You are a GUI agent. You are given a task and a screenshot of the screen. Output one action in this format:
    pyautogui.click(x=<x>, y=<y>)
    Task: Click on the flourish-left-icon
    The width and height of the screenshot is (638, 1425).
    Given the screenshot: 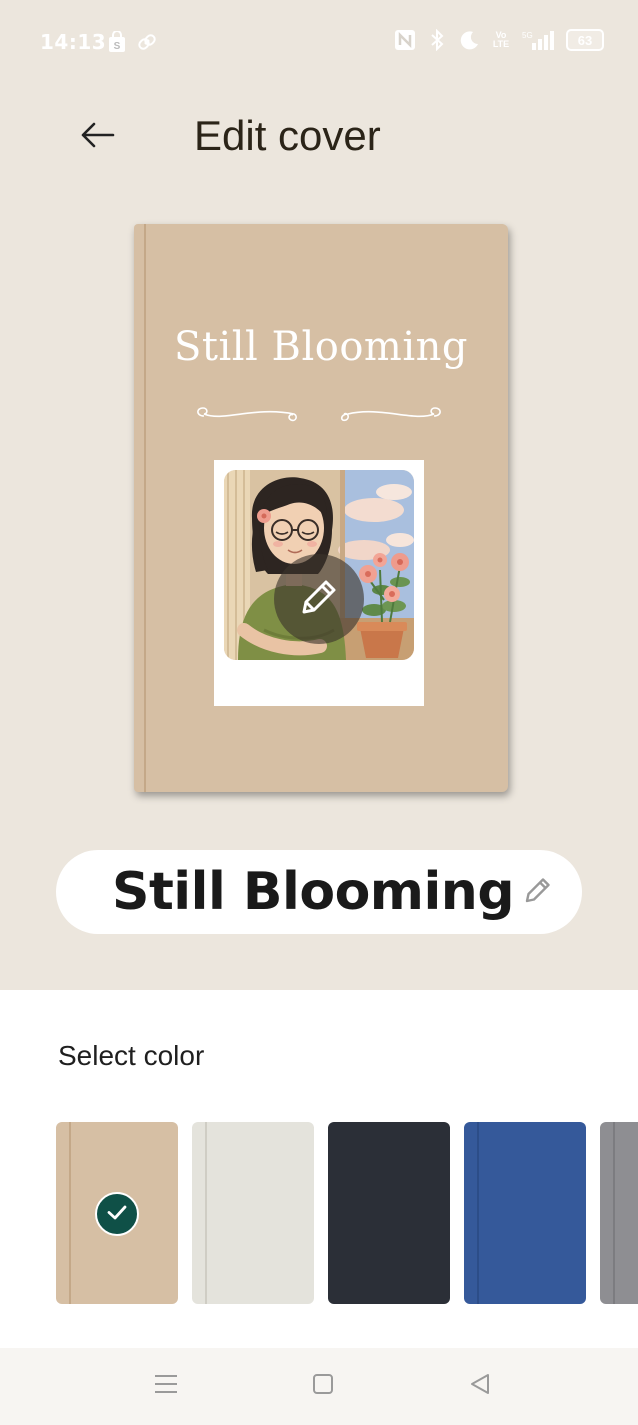 What is the action you would take?
    pyautogui.click(x=247, y=414)
    